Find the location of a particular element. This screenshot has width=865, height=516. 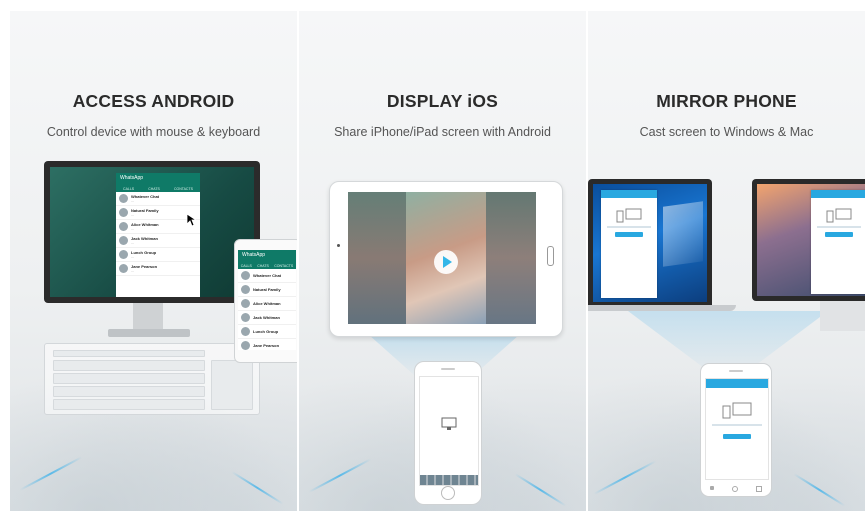

home-icon is located at coordinates (735, 489).